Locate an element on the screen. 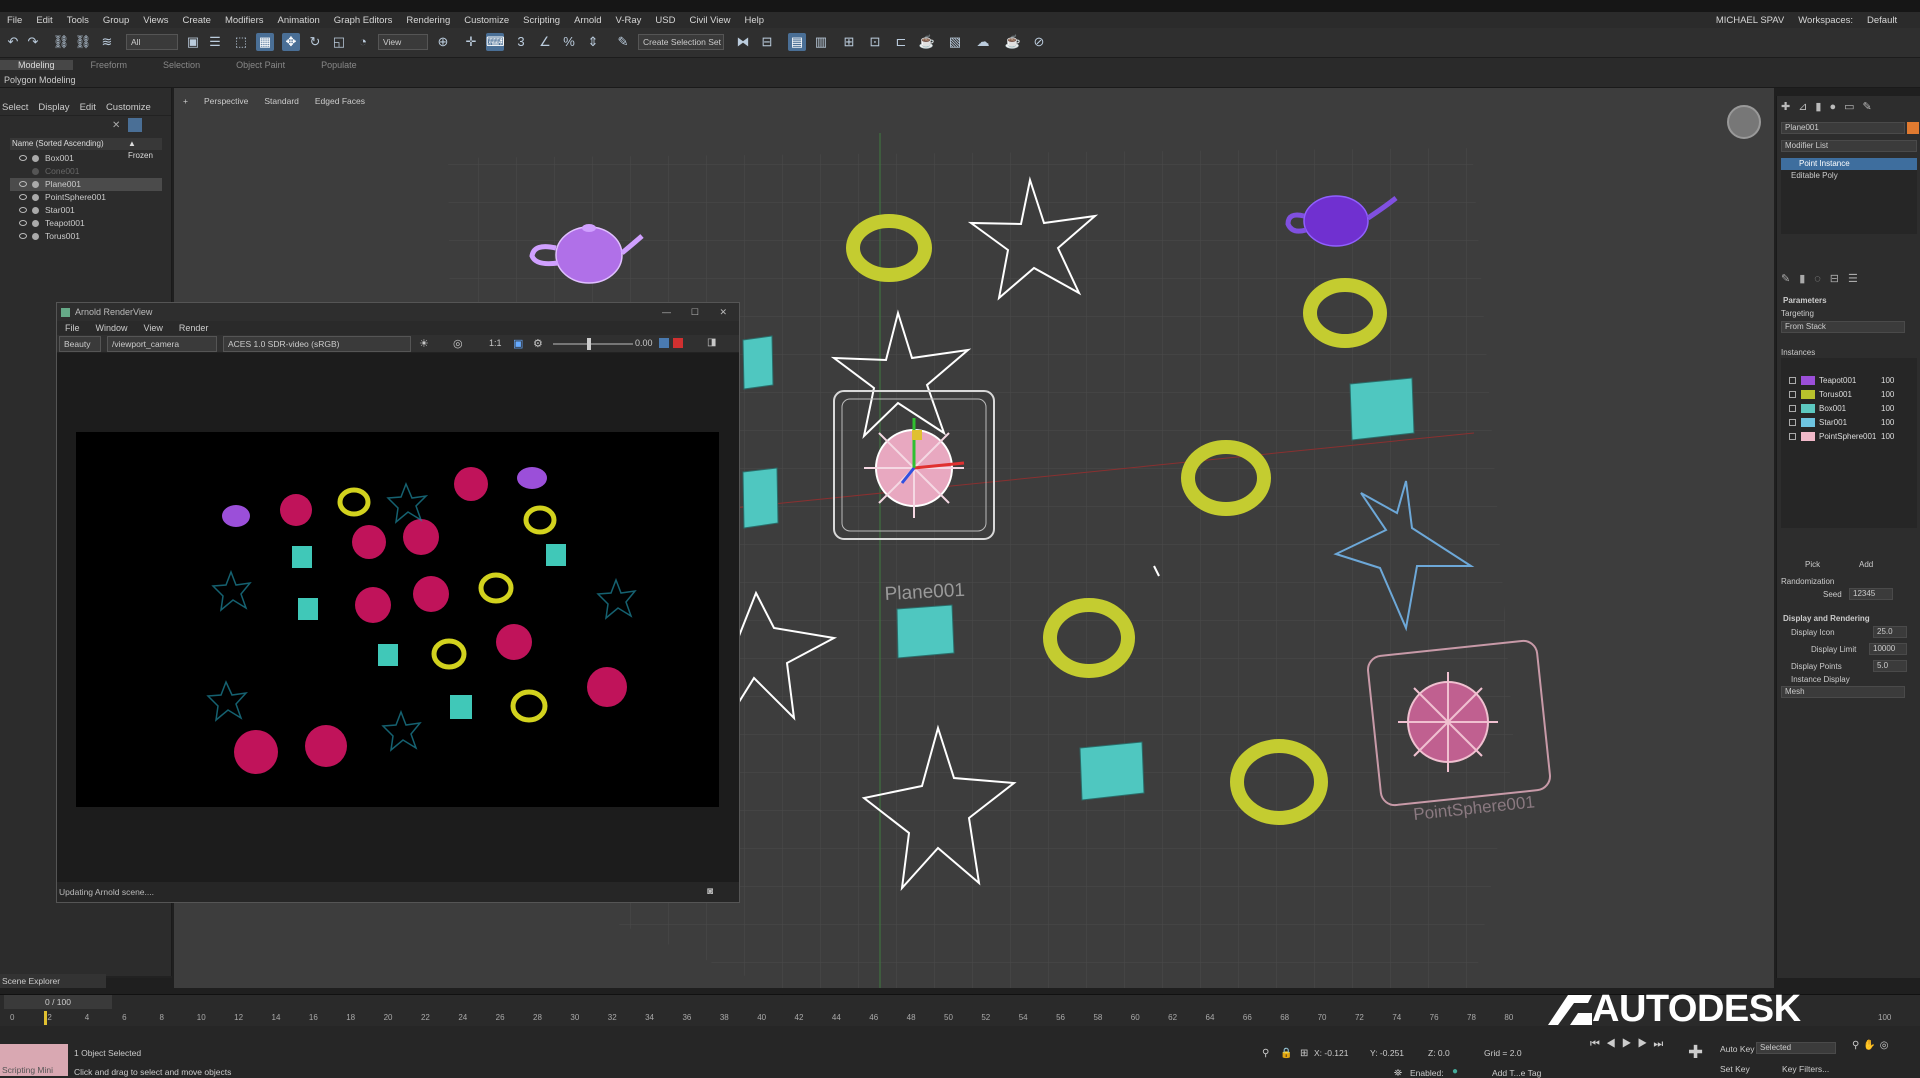  coord-y: Y: -0.251 is located at coordinates (1387, 1053).